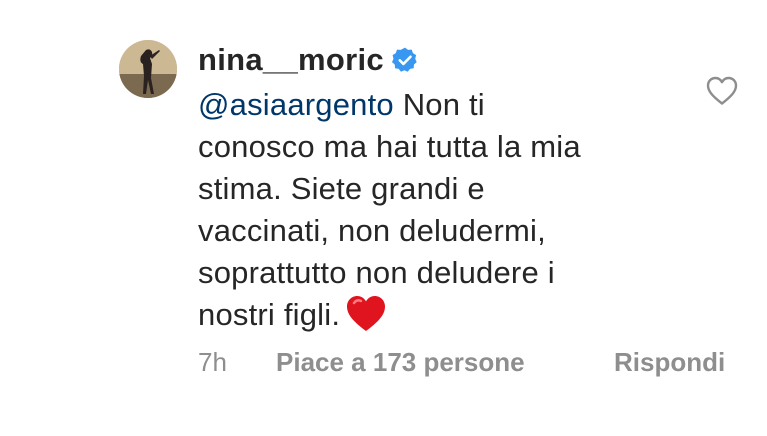 Image resolution: width=767 pixels, height=436 pixels. I want to click on likes-count-button: Piace a 173 persone, so click(400, 362).